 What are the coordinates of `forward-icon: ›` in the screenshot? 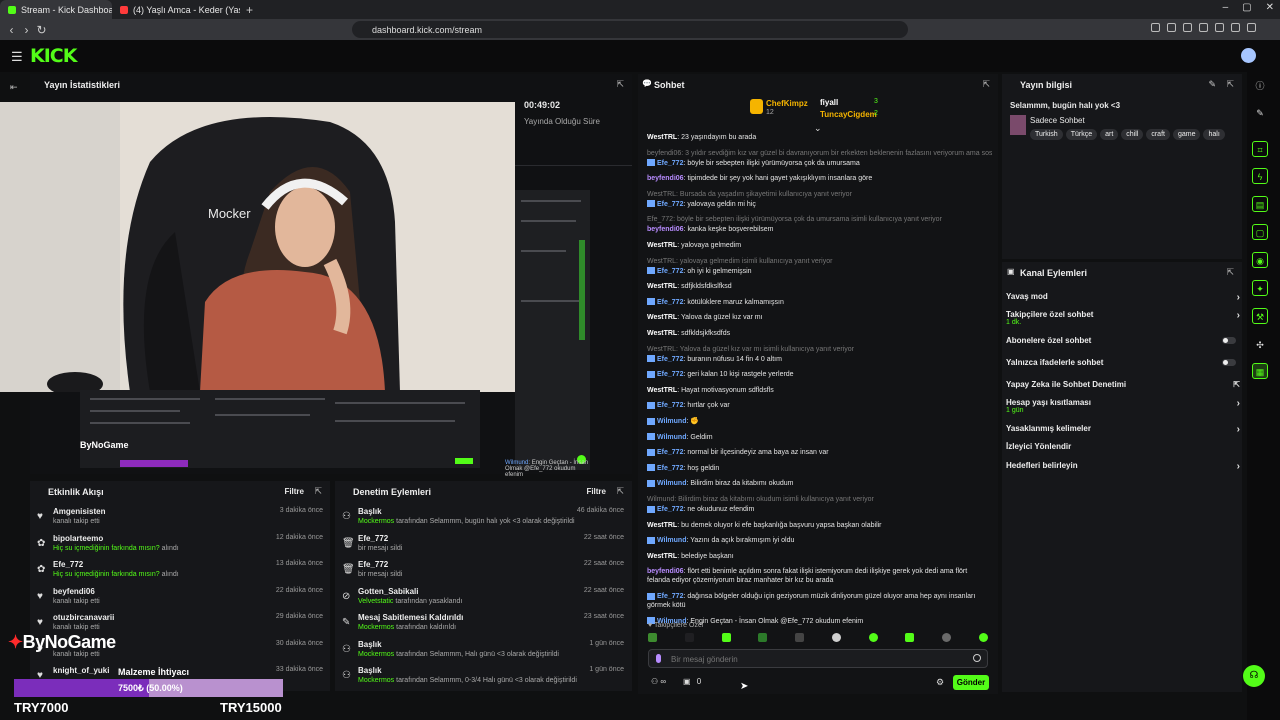 It's located at (26, 30).